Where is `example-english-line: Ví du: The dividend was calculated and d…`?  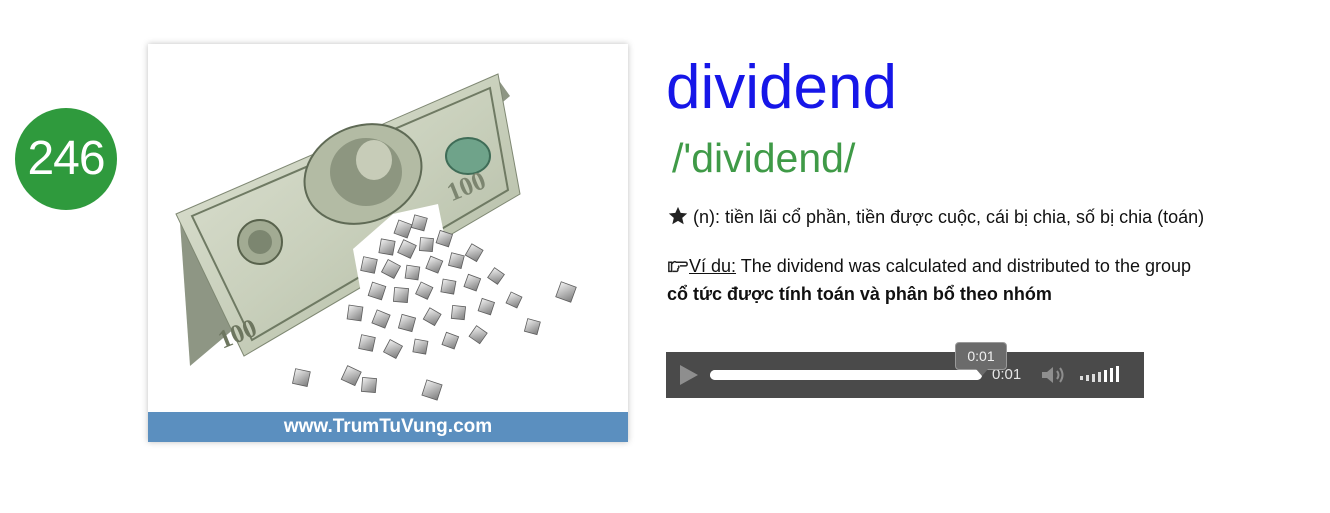 example-english-line: Ví du: The dividend was calculated and d… is located at coordinates (929, 266).